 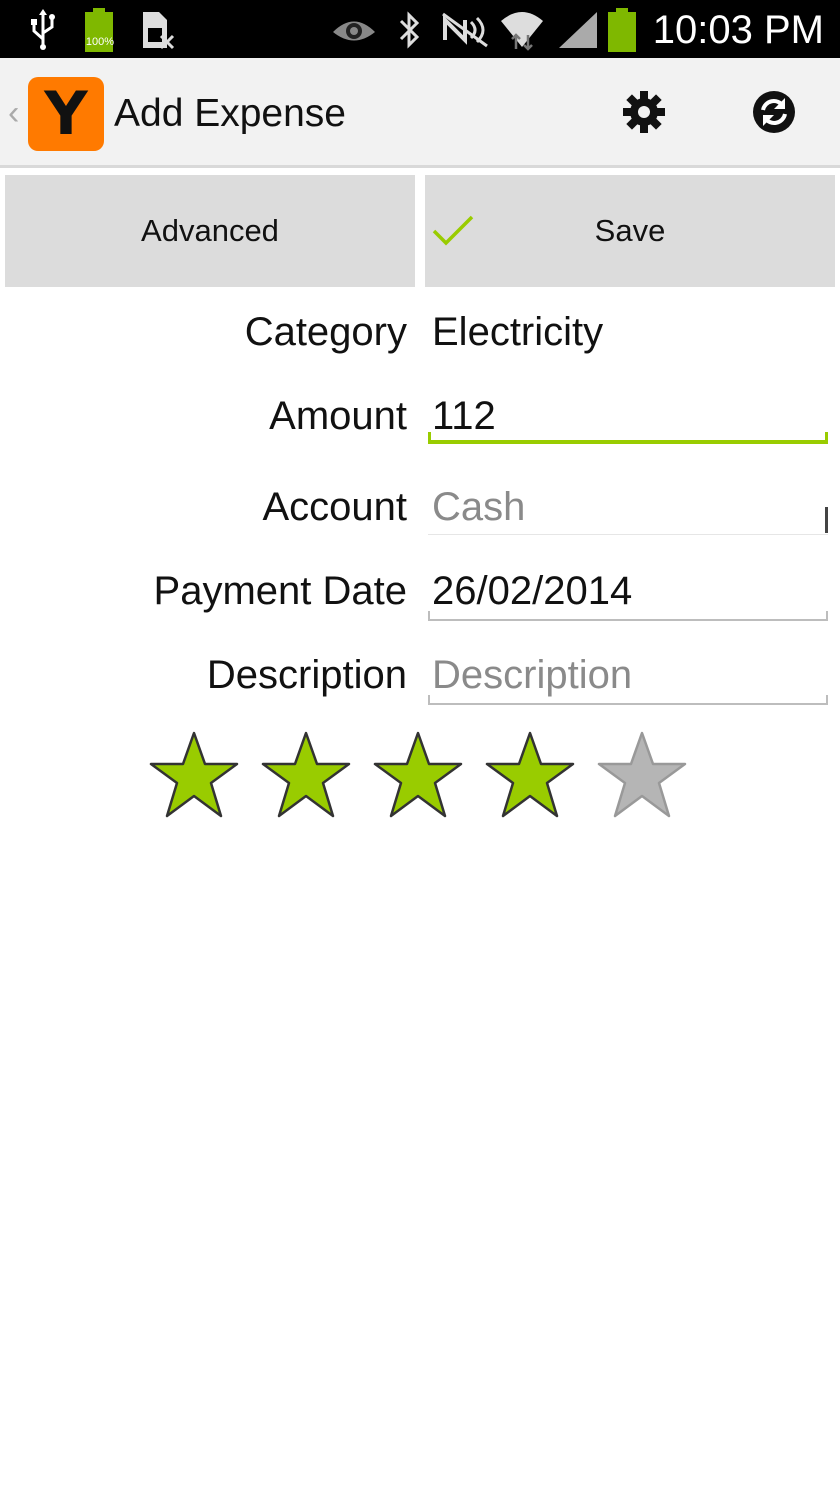 I want to click on app-logo: Y, so click(x=66, y=114).